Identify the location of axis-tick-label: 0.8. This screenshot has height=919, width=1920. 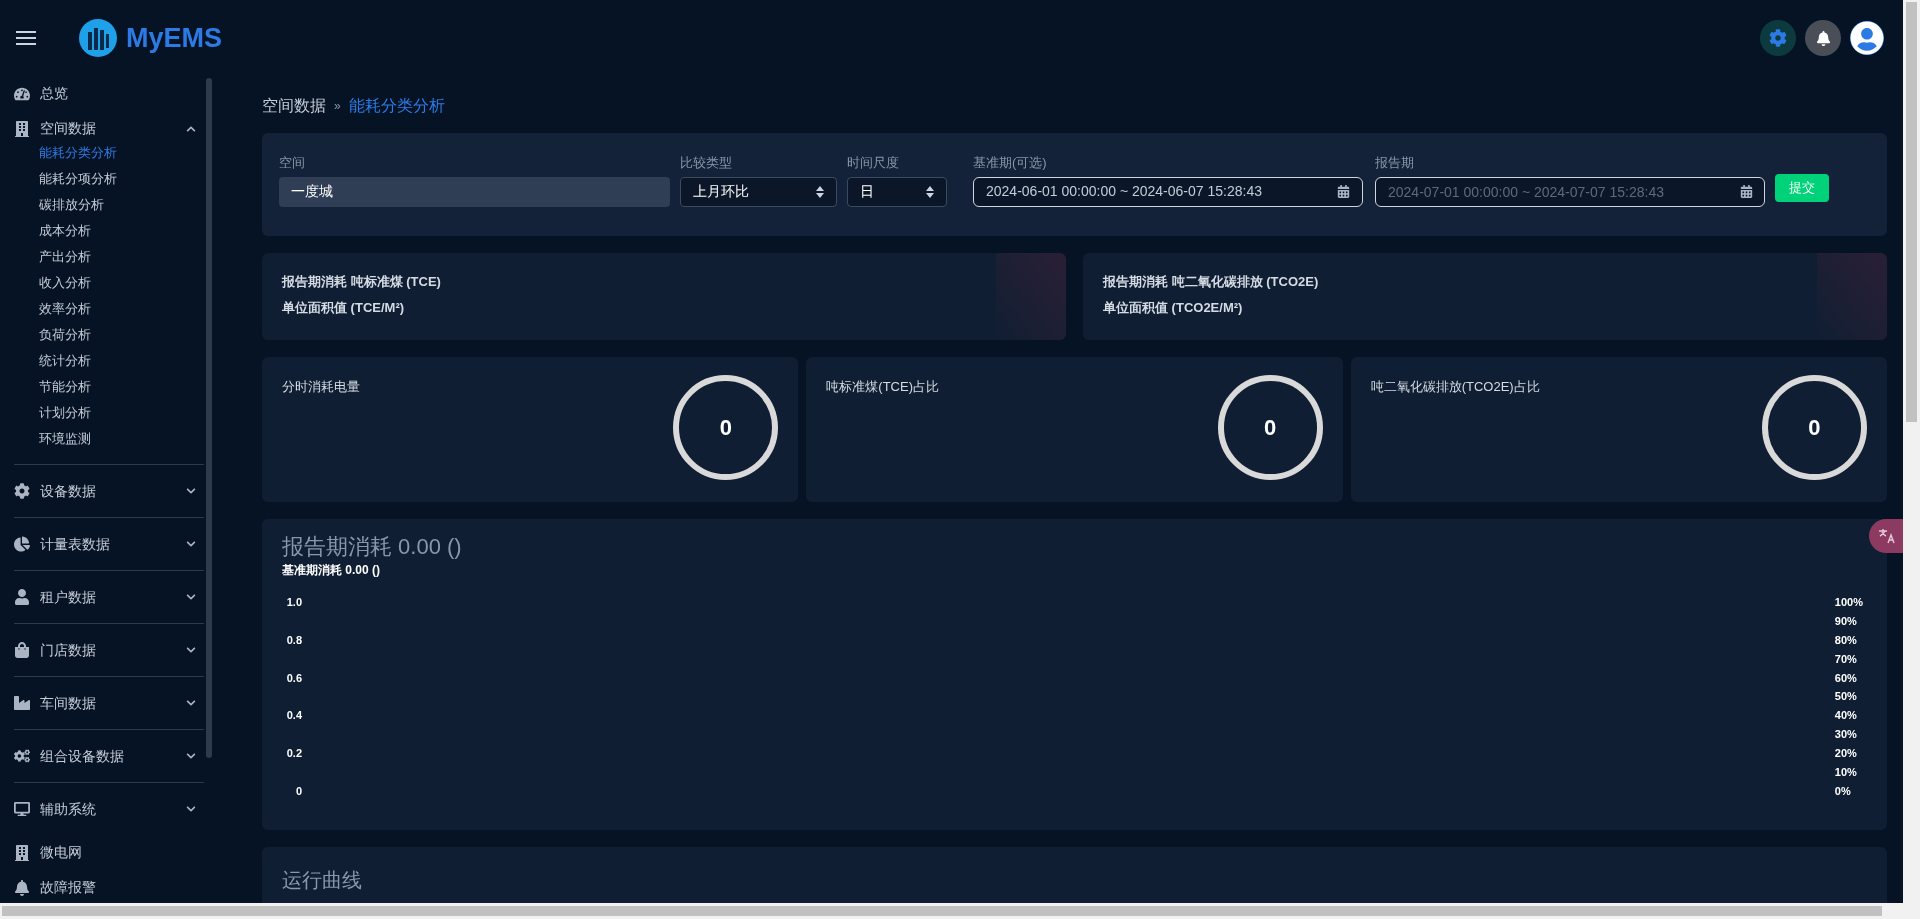
(294, 639).